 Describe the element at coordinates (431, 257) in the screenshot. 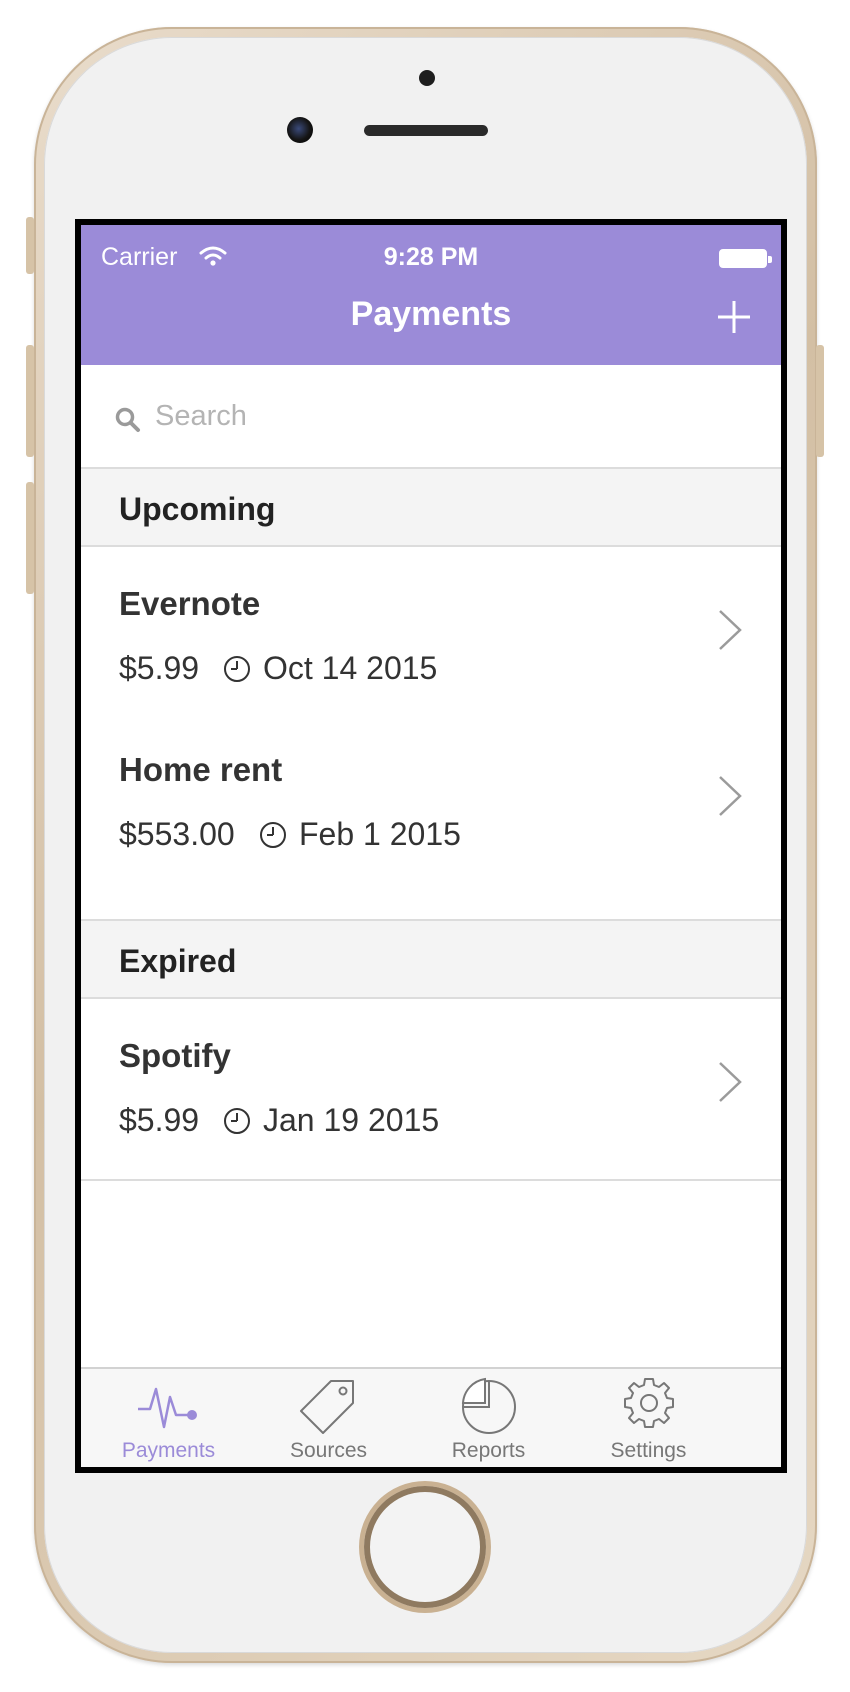

I see `status-time: 9:28 PM` at that location.